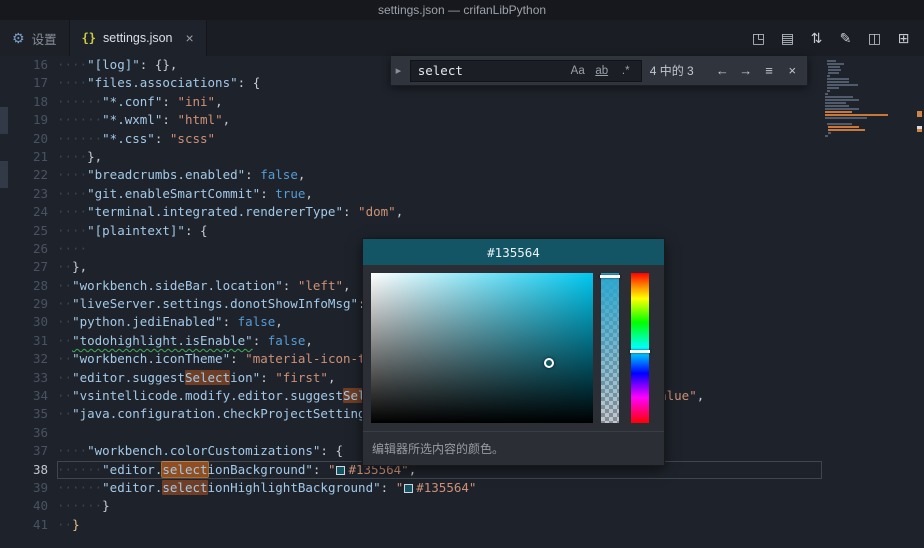 This screenshot has width=924, height=548. Describe the element at coordinates (40, 322) in the screenshot. I see `line-number: 30` at that location.